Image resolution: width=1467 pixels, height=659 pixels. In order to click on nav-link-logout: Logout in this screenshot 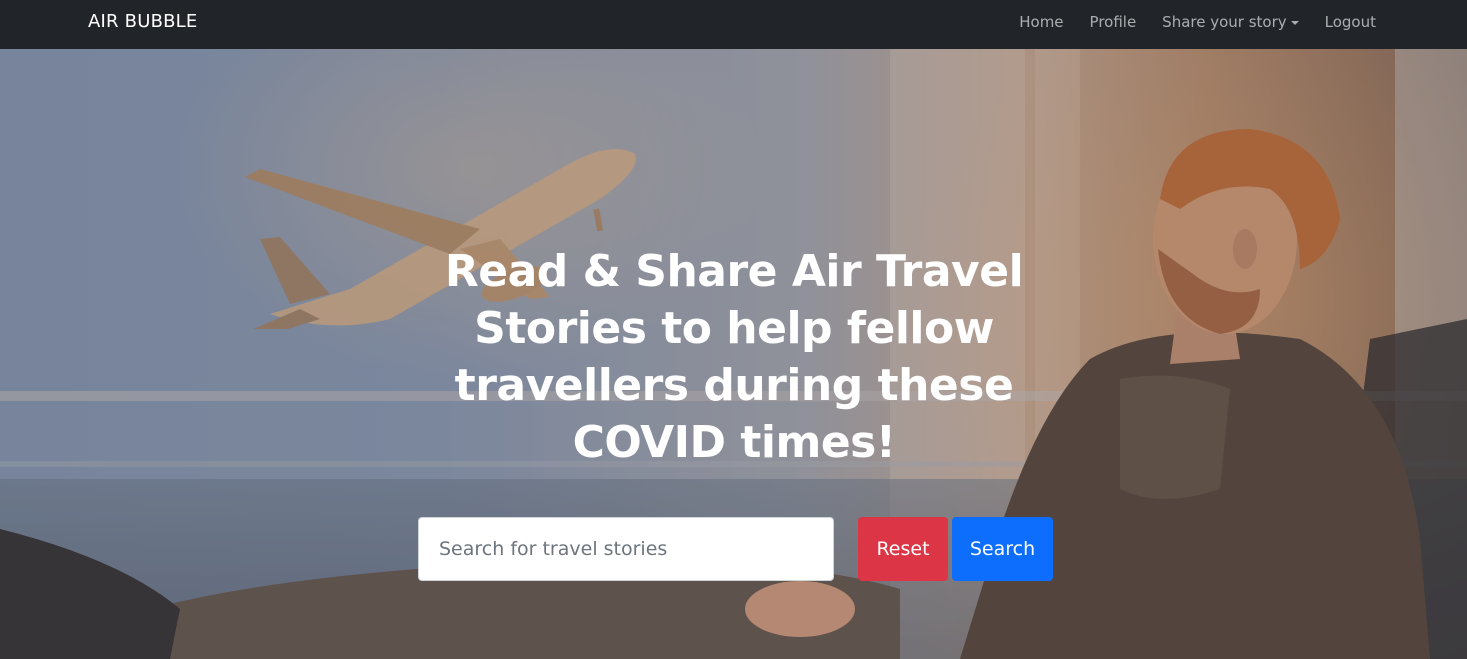, I will do `click(1350, 22)`.